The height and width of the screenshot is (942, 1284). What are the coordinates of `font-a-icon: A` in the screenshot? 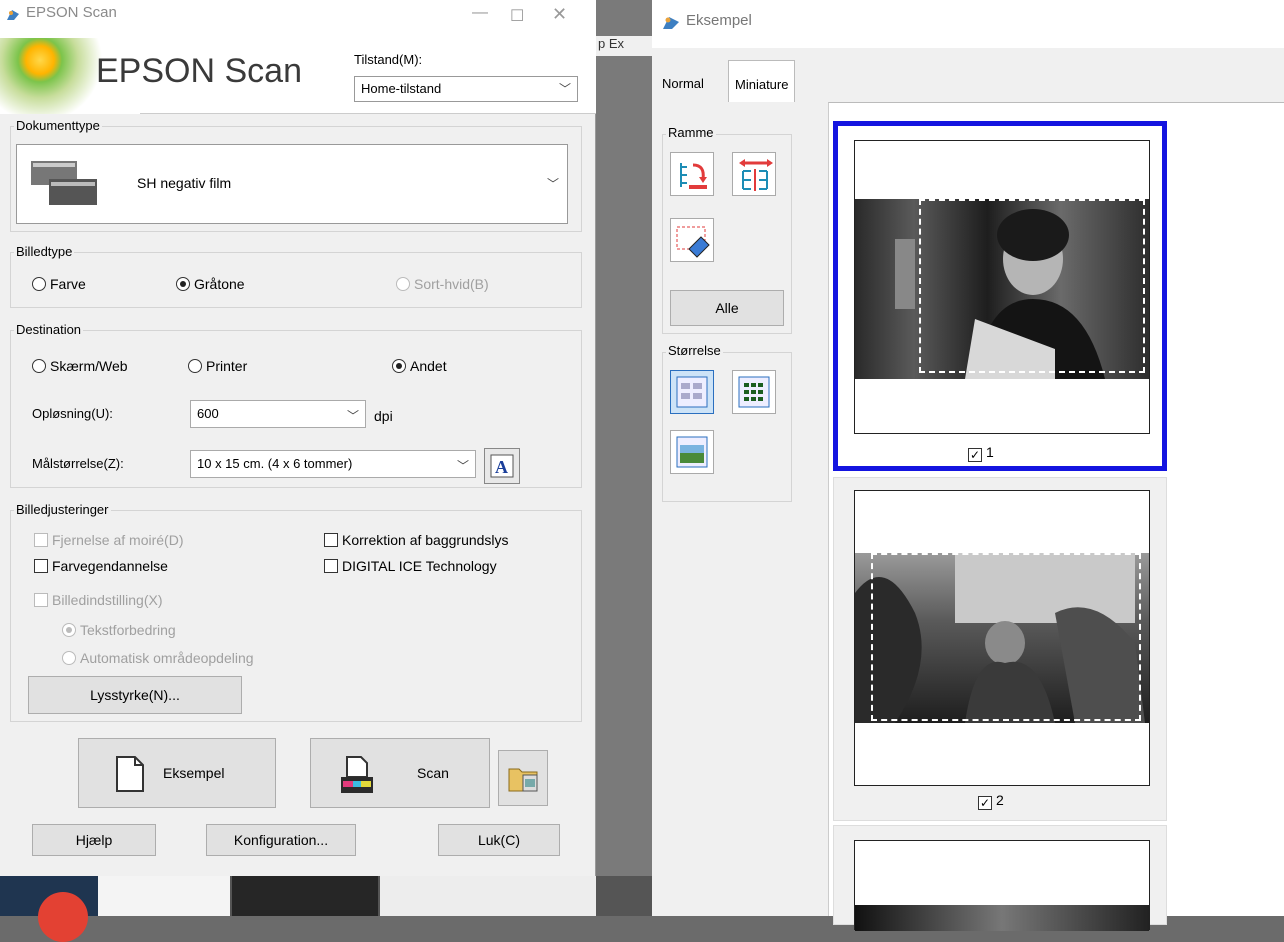 It's located at (502, 466).